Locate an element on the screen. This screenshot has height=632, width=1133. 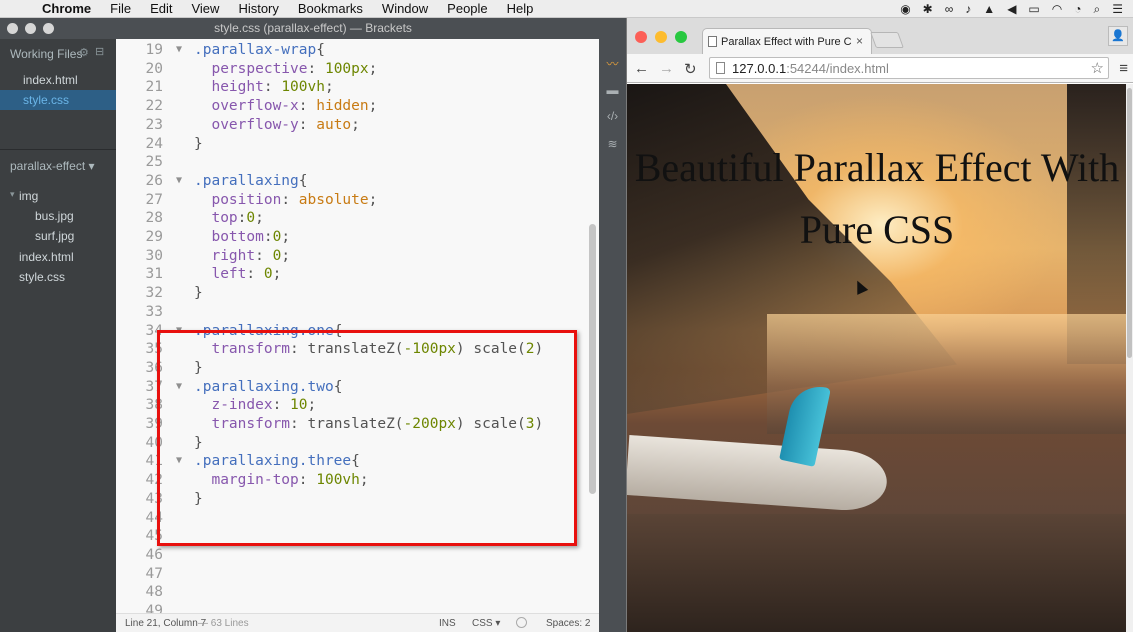
folder-expand-icon: ▾ is located at coordinates (12, 194).